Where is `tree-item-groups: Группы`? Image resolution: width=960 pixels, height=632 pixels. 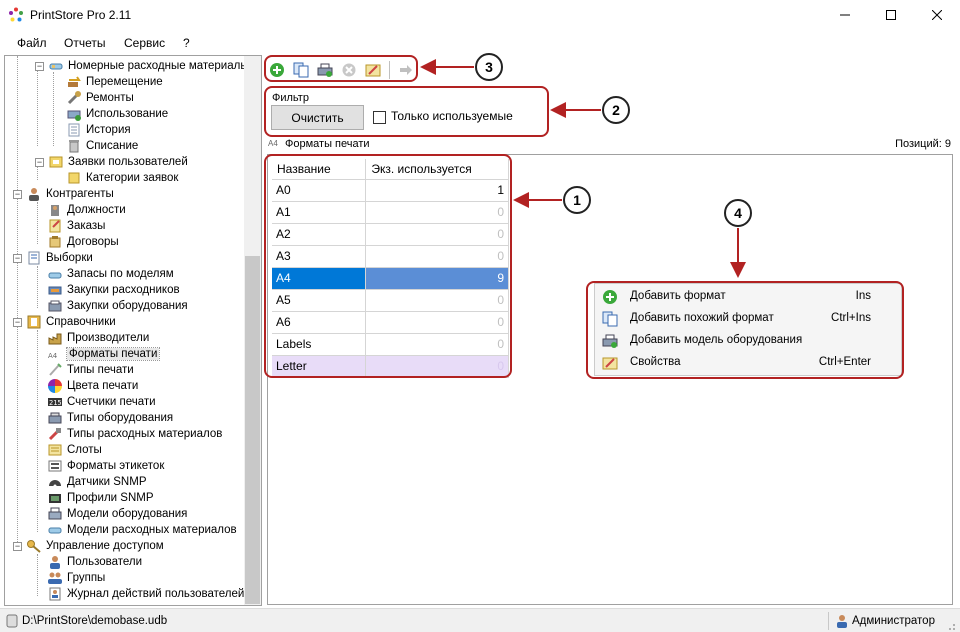 tree-item-groups: Группы is located at coordinates (76, 578).